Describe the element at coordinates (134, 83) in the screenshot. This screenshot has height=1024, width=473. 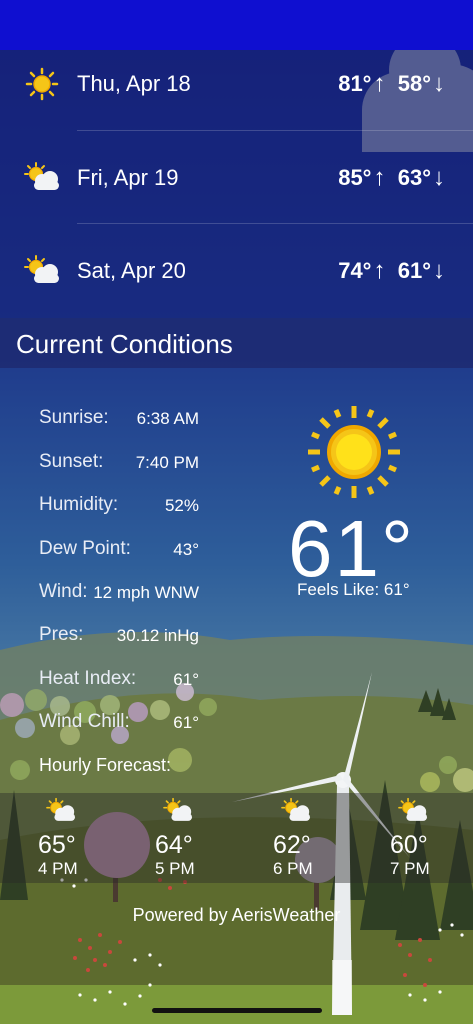
I see `day-date: Thu, Apr 18` at that location.